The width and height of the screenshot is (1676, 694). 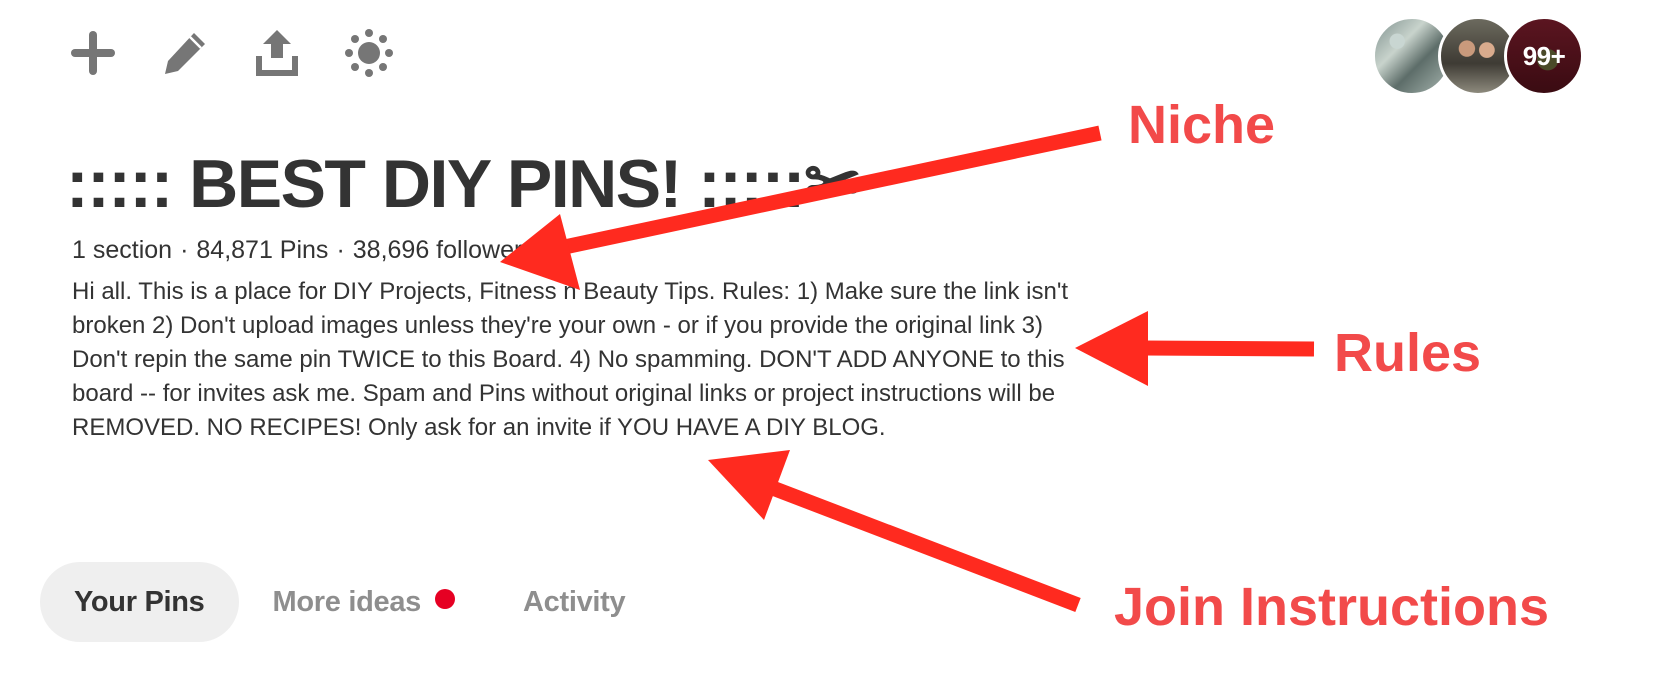 What do you see at coordinates (347, 601) in the screenshot?
I see `tab-label: More ideas` at bounding box center [347, 601].